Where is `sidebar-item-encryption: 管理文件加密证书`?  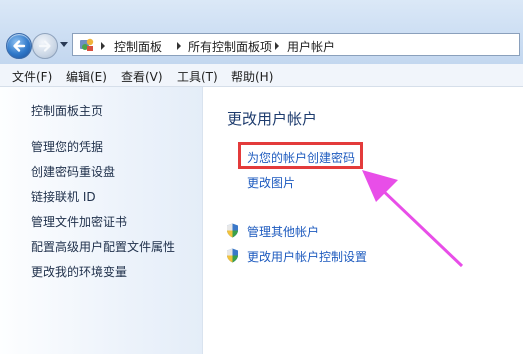 sidebar-item-encryption: 管理文件加密证书 is located at coordinates (79, 221).